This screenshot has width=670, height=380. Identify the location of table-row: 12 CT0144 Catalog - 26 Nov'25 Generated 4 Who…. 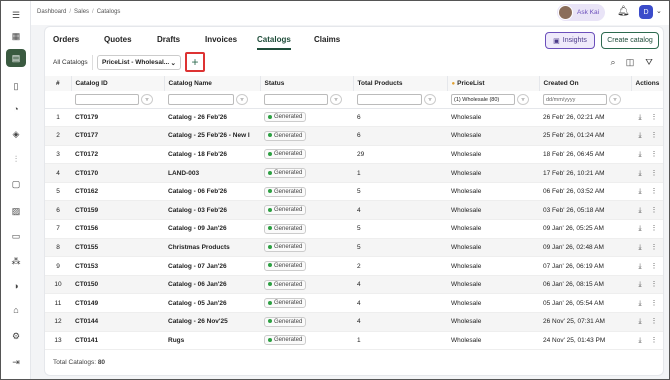
(354, 322).